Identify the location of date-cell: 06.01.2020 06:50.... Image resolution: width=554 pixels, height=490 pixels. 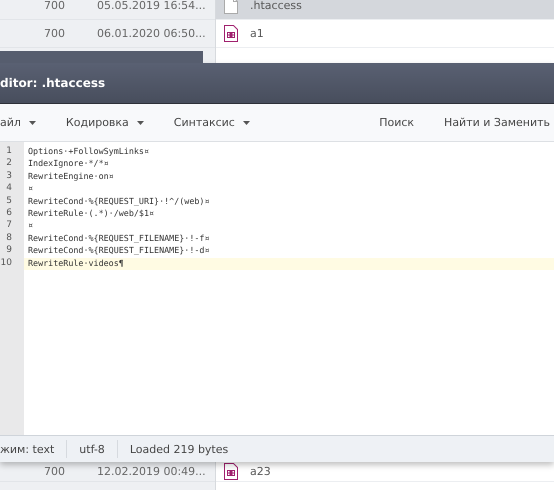
(151, 33).